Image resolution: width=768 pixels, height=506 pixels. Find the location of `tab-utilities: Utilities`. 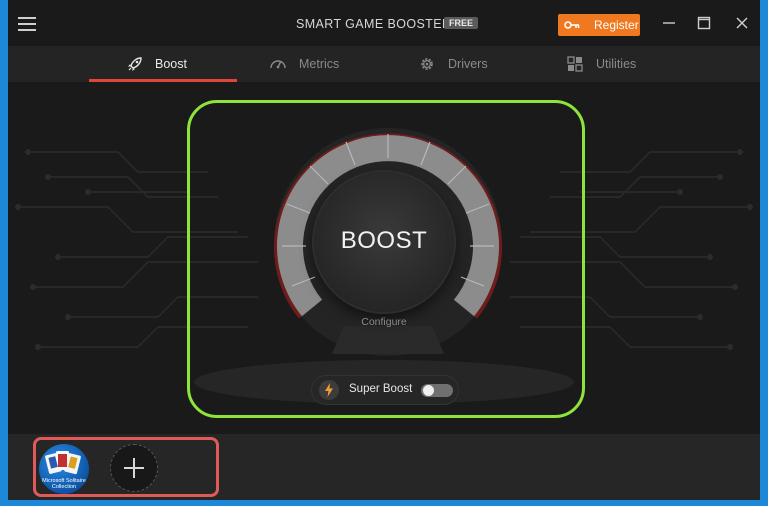

tab-utilities: Utilities is located at coordinates (611, 64).